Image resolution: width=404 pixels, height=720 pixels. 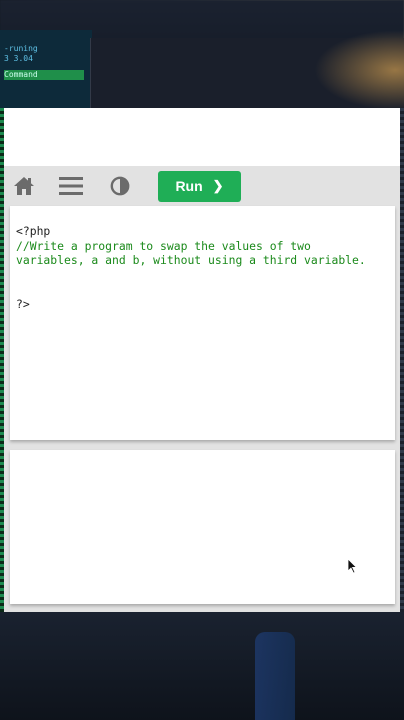 What do you see at coordinates (202, 137) in the screenshot?
I see `header-blank-area` at bounding box center [202, 137].